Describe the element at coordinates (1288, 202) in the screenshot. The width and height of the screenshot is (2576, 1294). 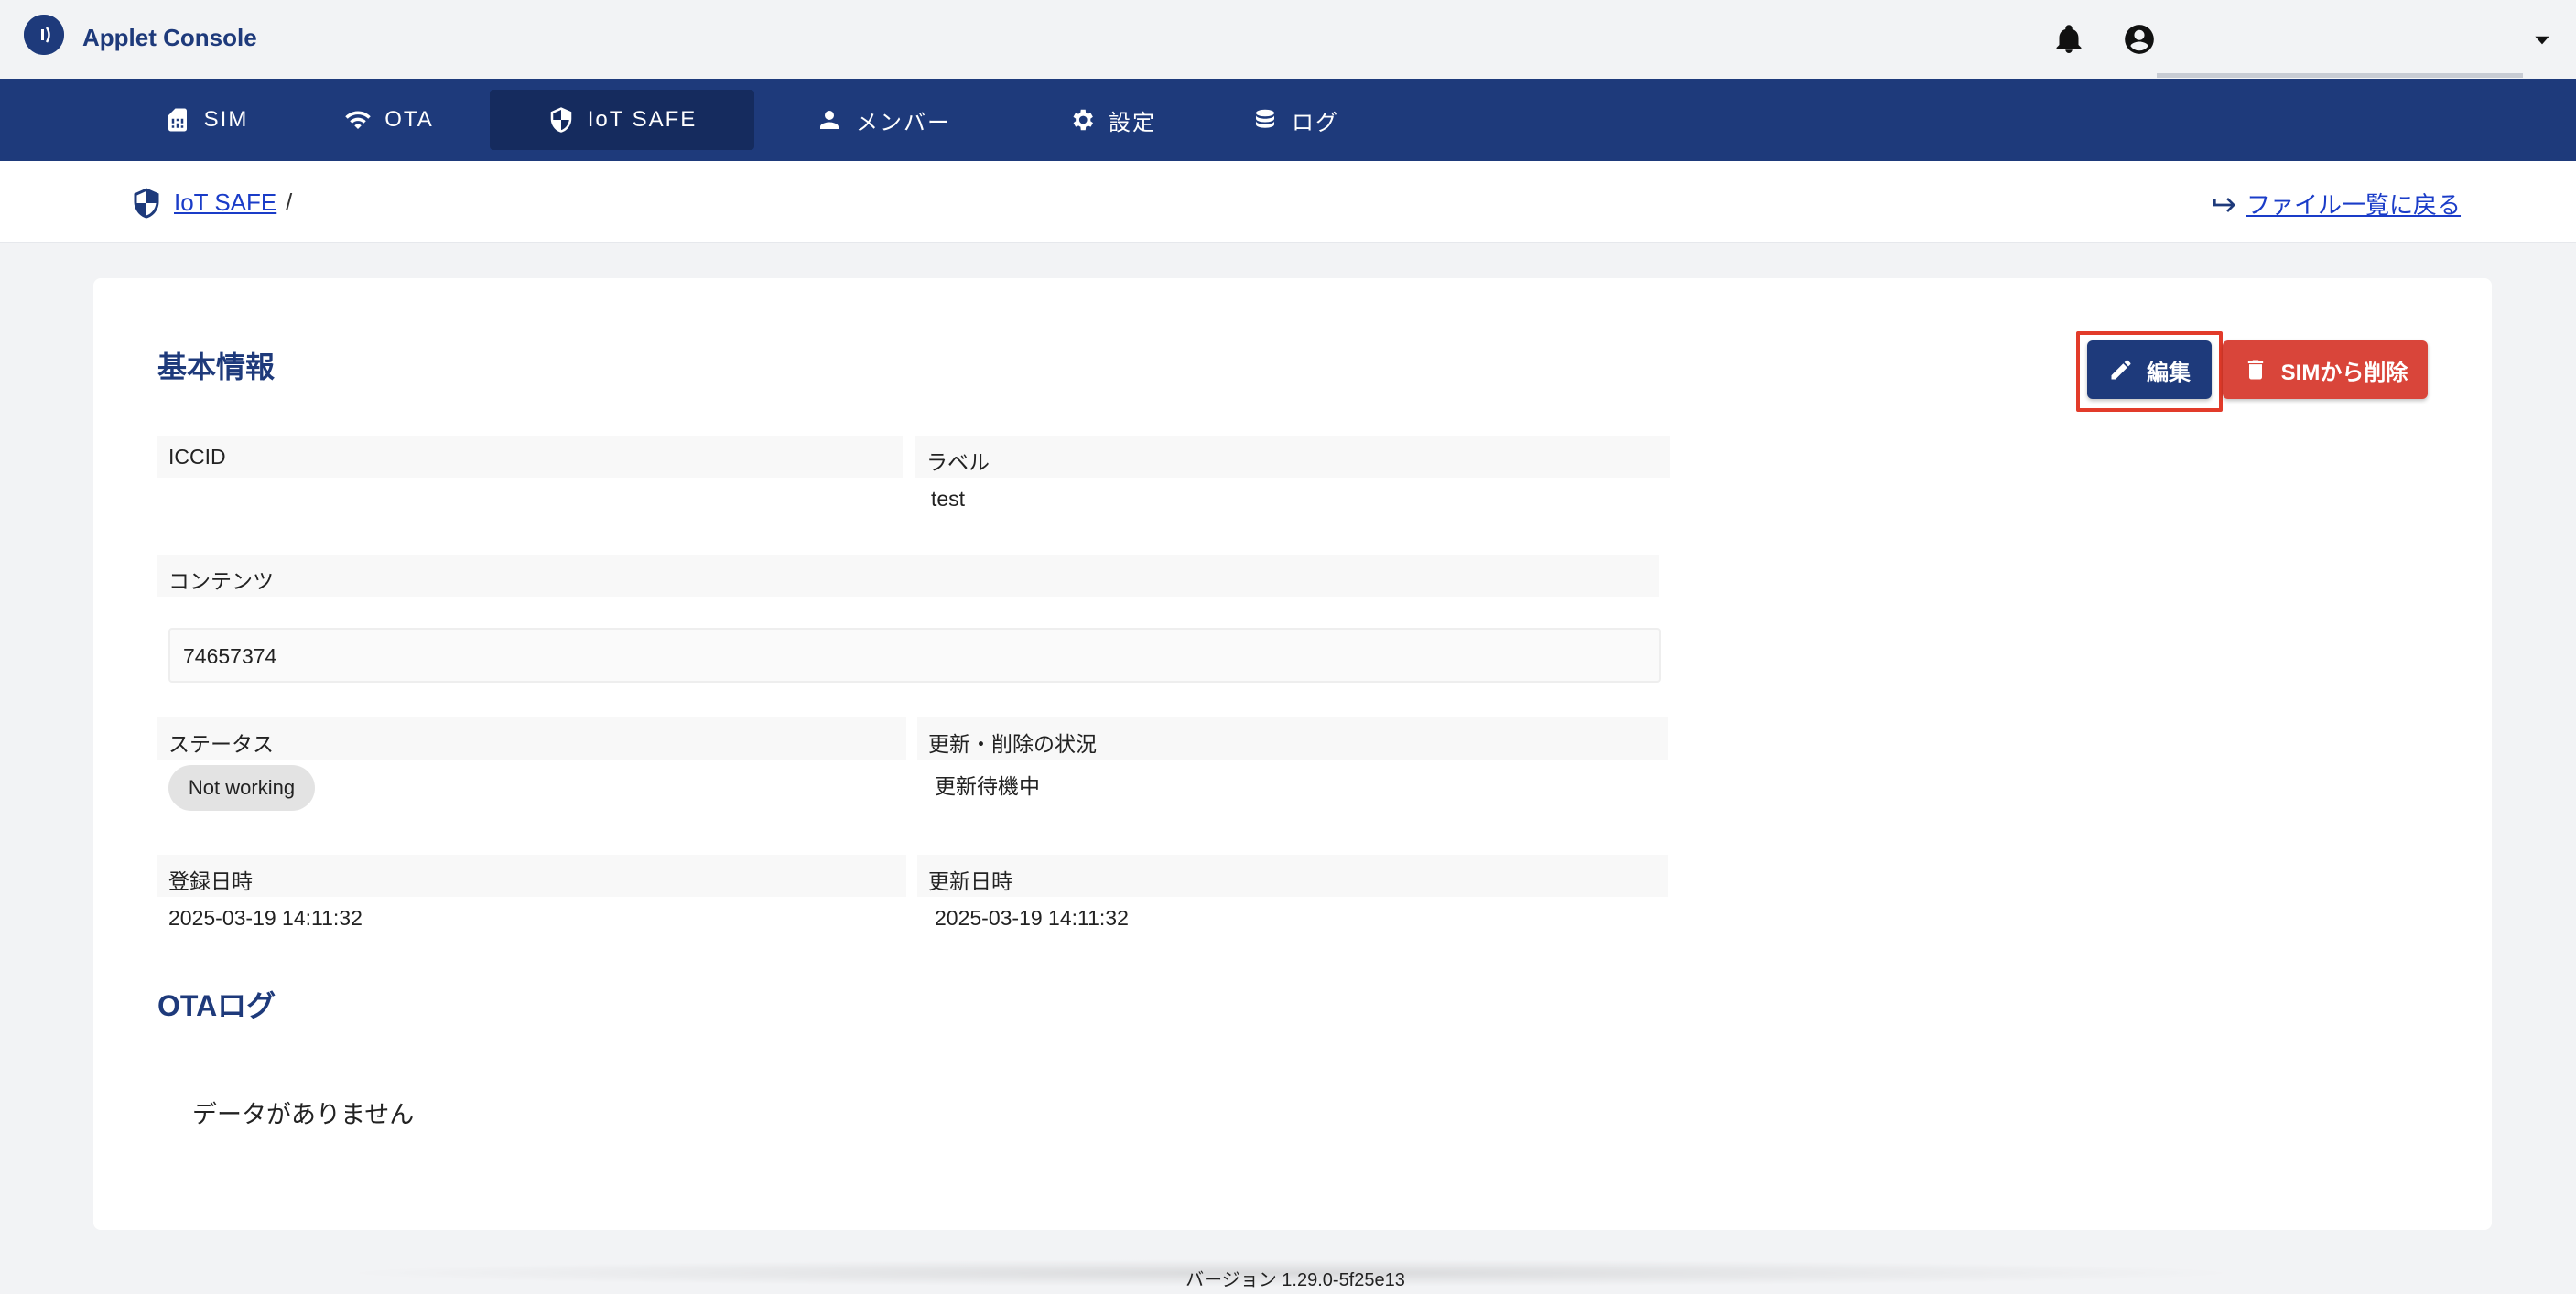
I see `breadcrumb: IoT SAFE / ファイル一覧に戻る` at that location.